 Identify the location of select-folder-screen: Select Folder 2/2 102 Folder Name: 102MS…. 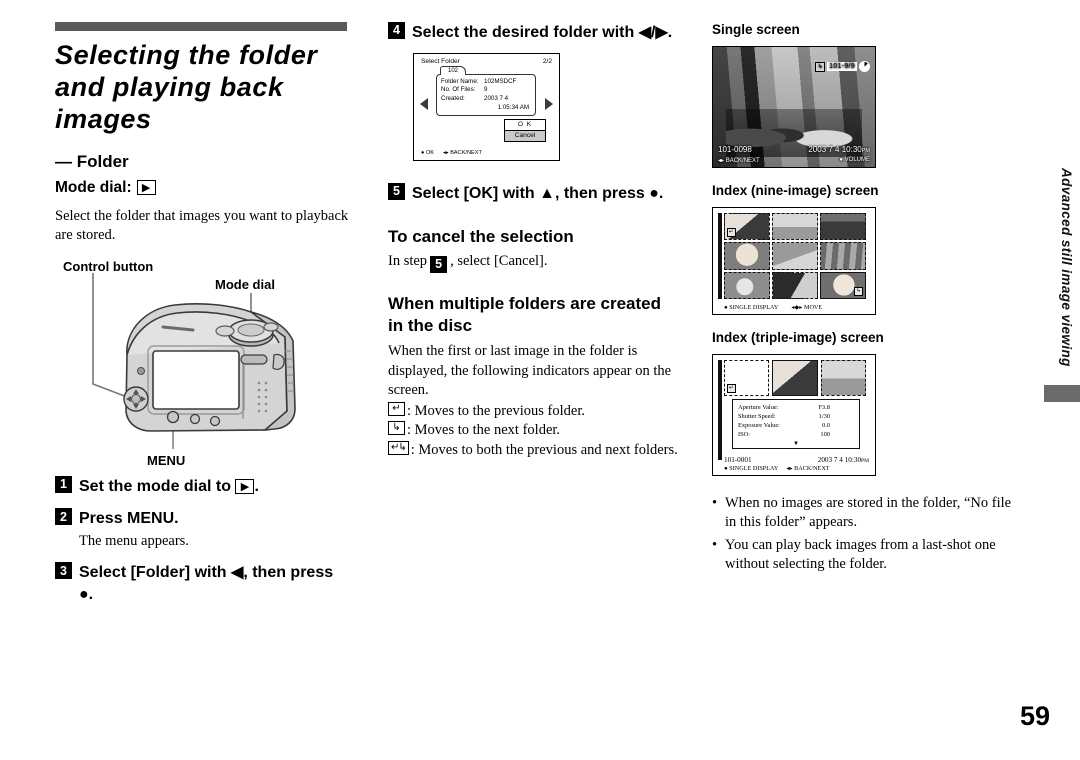
(486, 107).